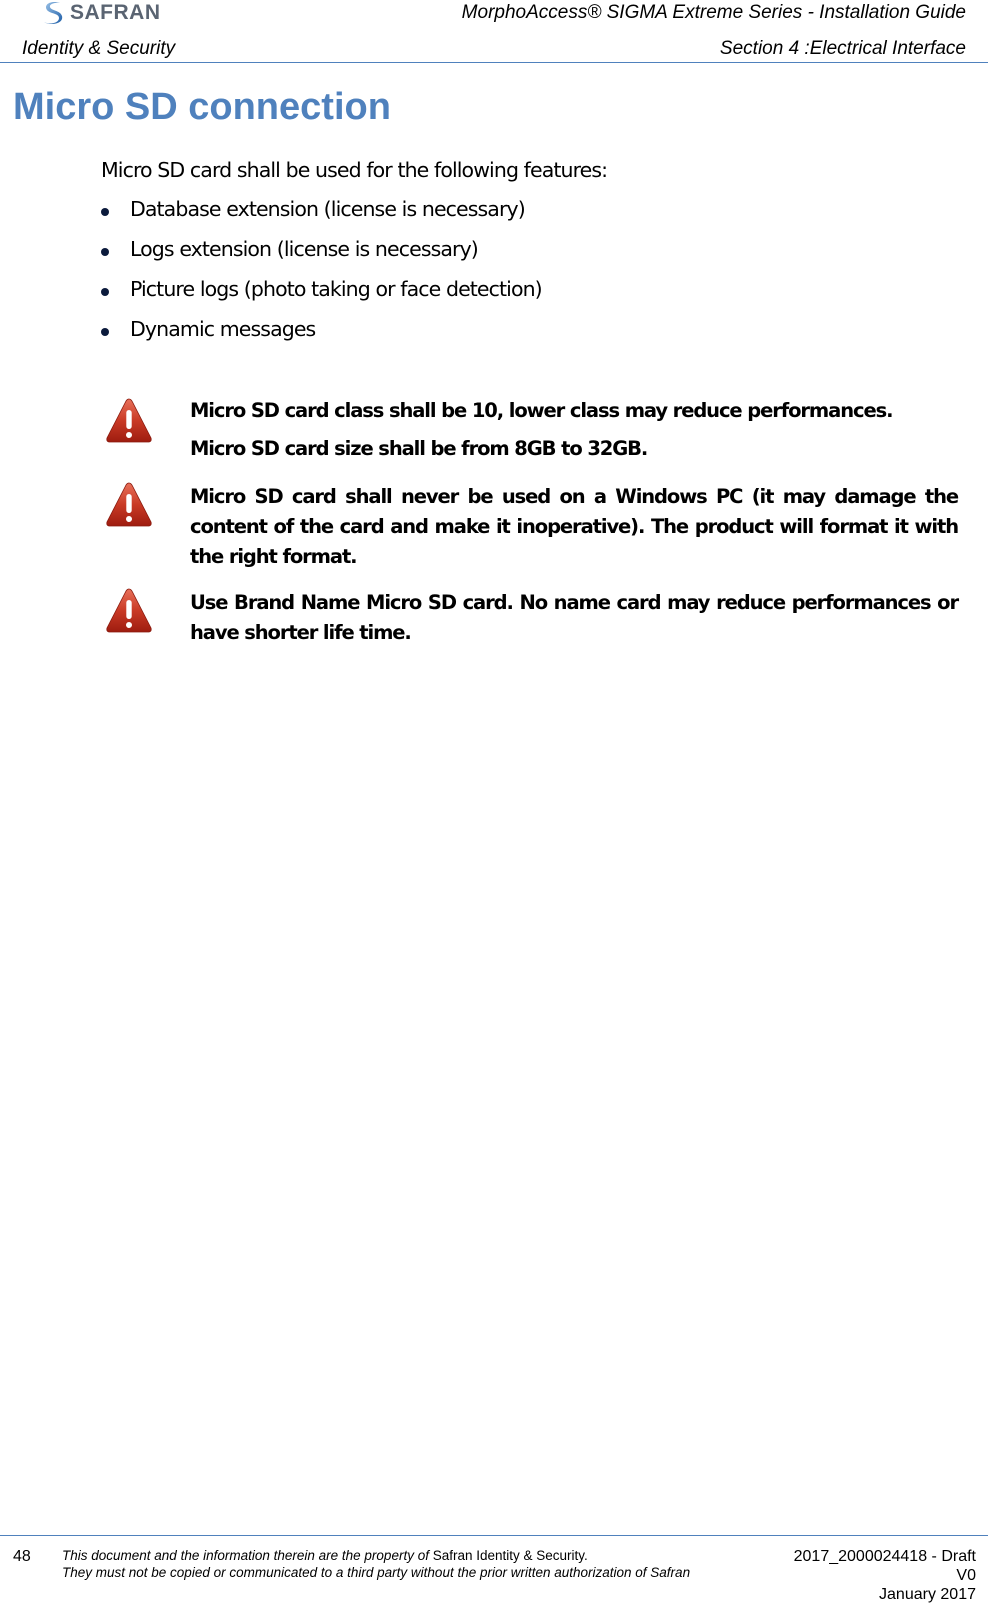 This screenshot has width=988, height=1606. I want to click on safran-logo: SAFRAN, so click(100, 13).